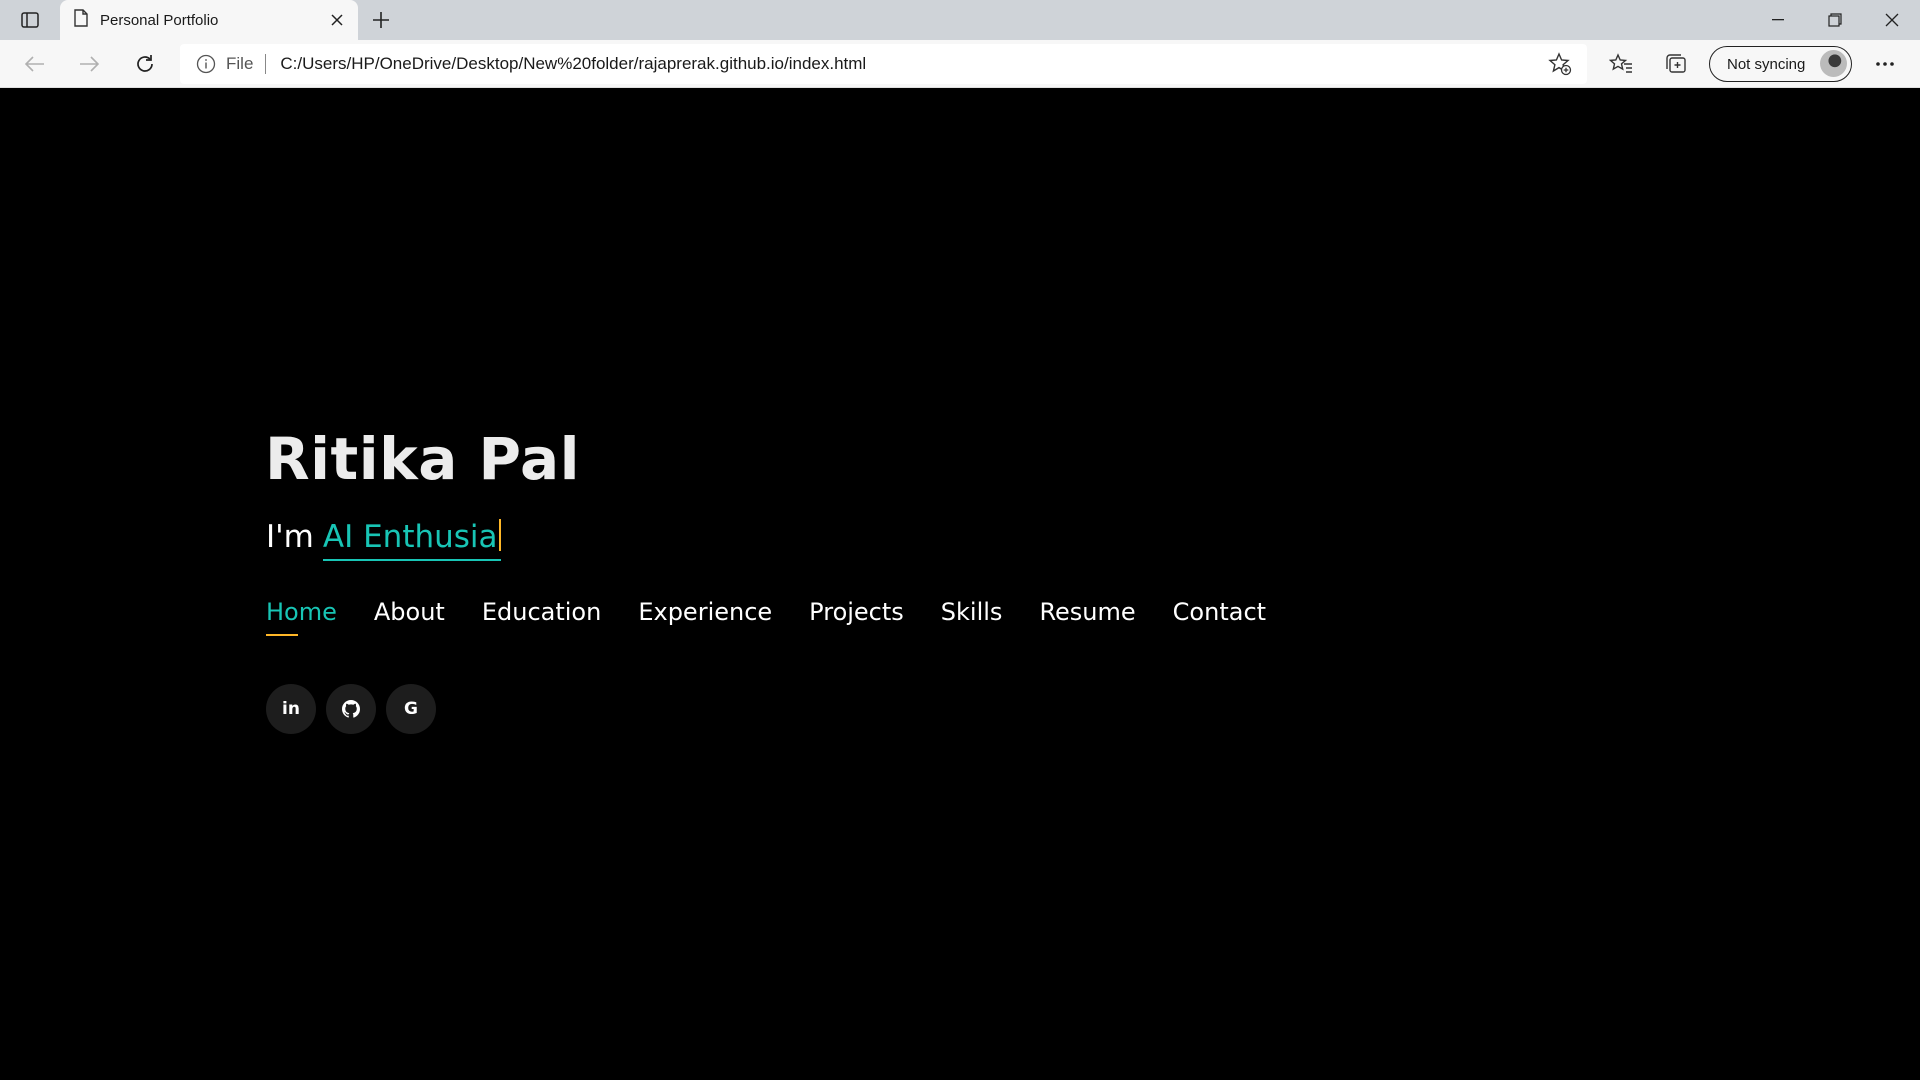  I want to click on nav-item-resume: Resume, so click(1087, 617).